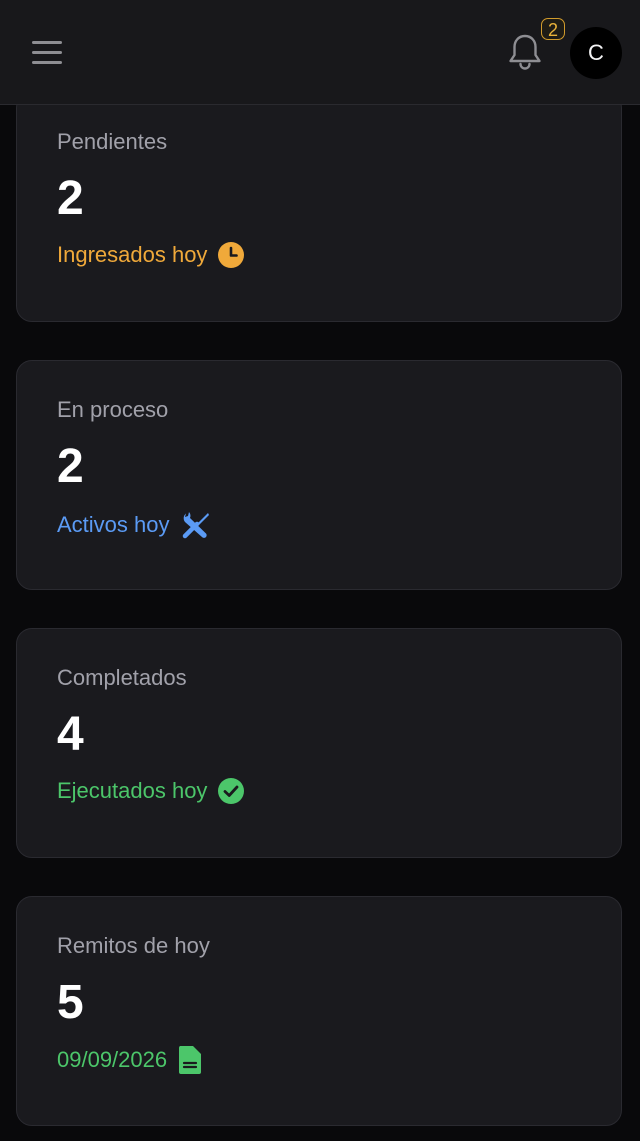  What do you see at coordinates (231, 255) in the screenshot?
I see `clock-icon` at bounding box center [231, 255].